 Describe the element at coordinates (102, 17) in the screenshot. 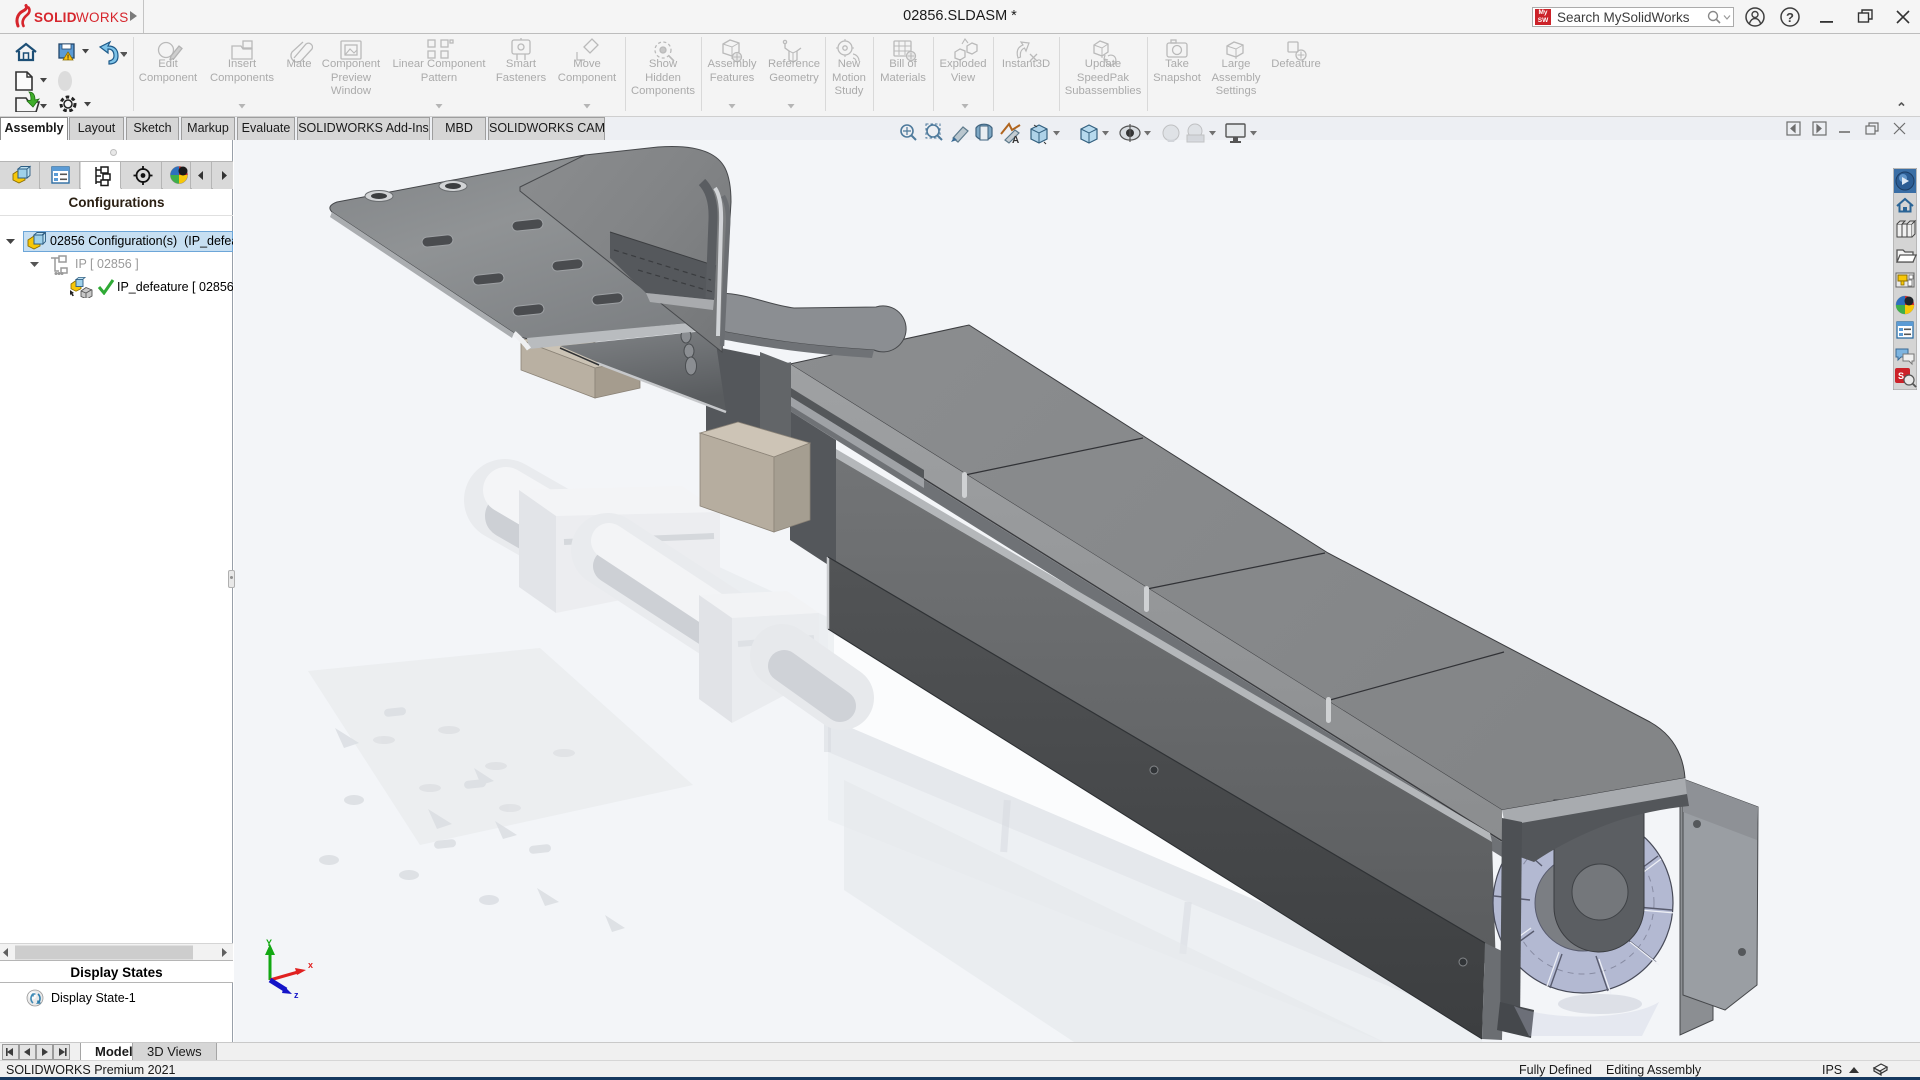

I see `svg-text: WORKS` at that location.